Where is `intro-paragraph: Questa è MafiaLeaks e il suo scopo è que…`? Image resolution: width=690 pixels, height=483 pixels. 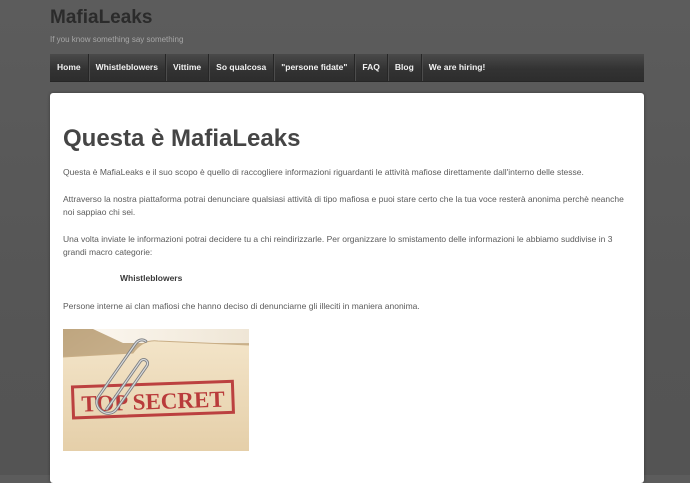 intro-paragraph: Questa è MafiaLeaks e il suo scopo è que… is located at coordinates (323, 172).